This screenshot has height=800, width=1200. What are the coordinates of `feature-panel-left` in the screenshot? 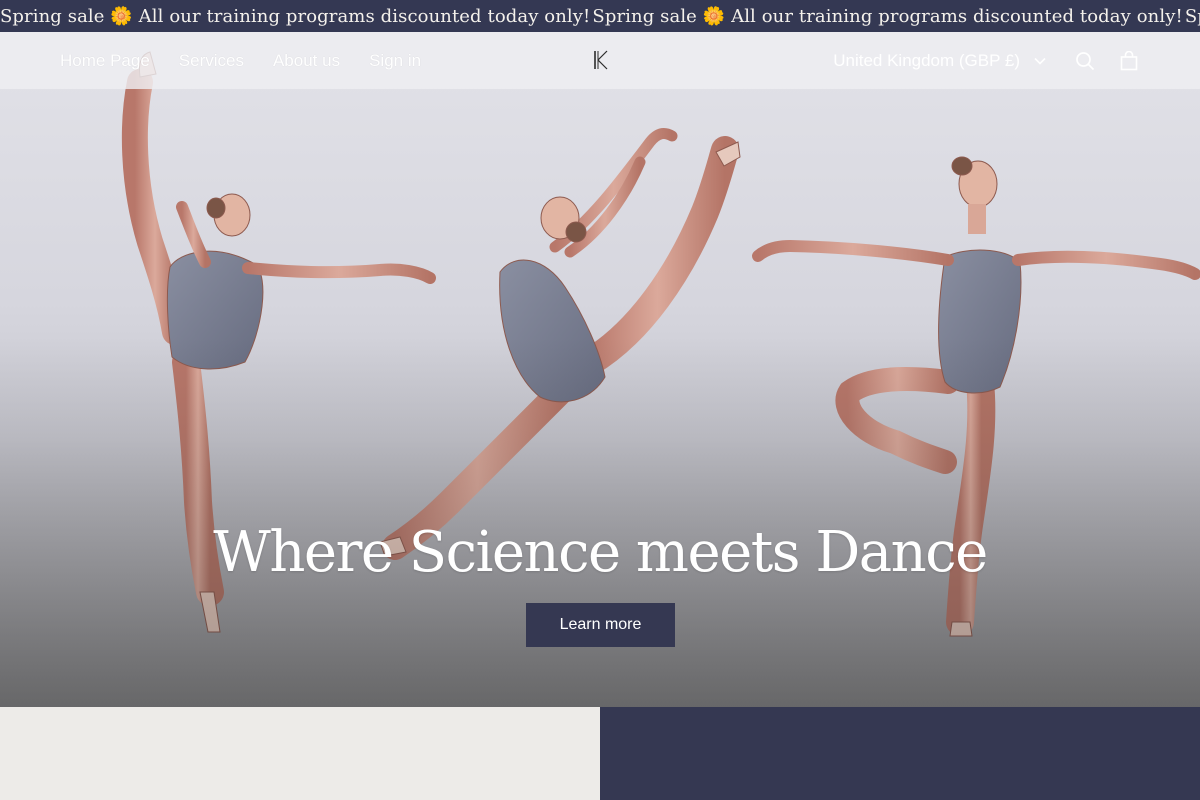 It's located at (300, 753).